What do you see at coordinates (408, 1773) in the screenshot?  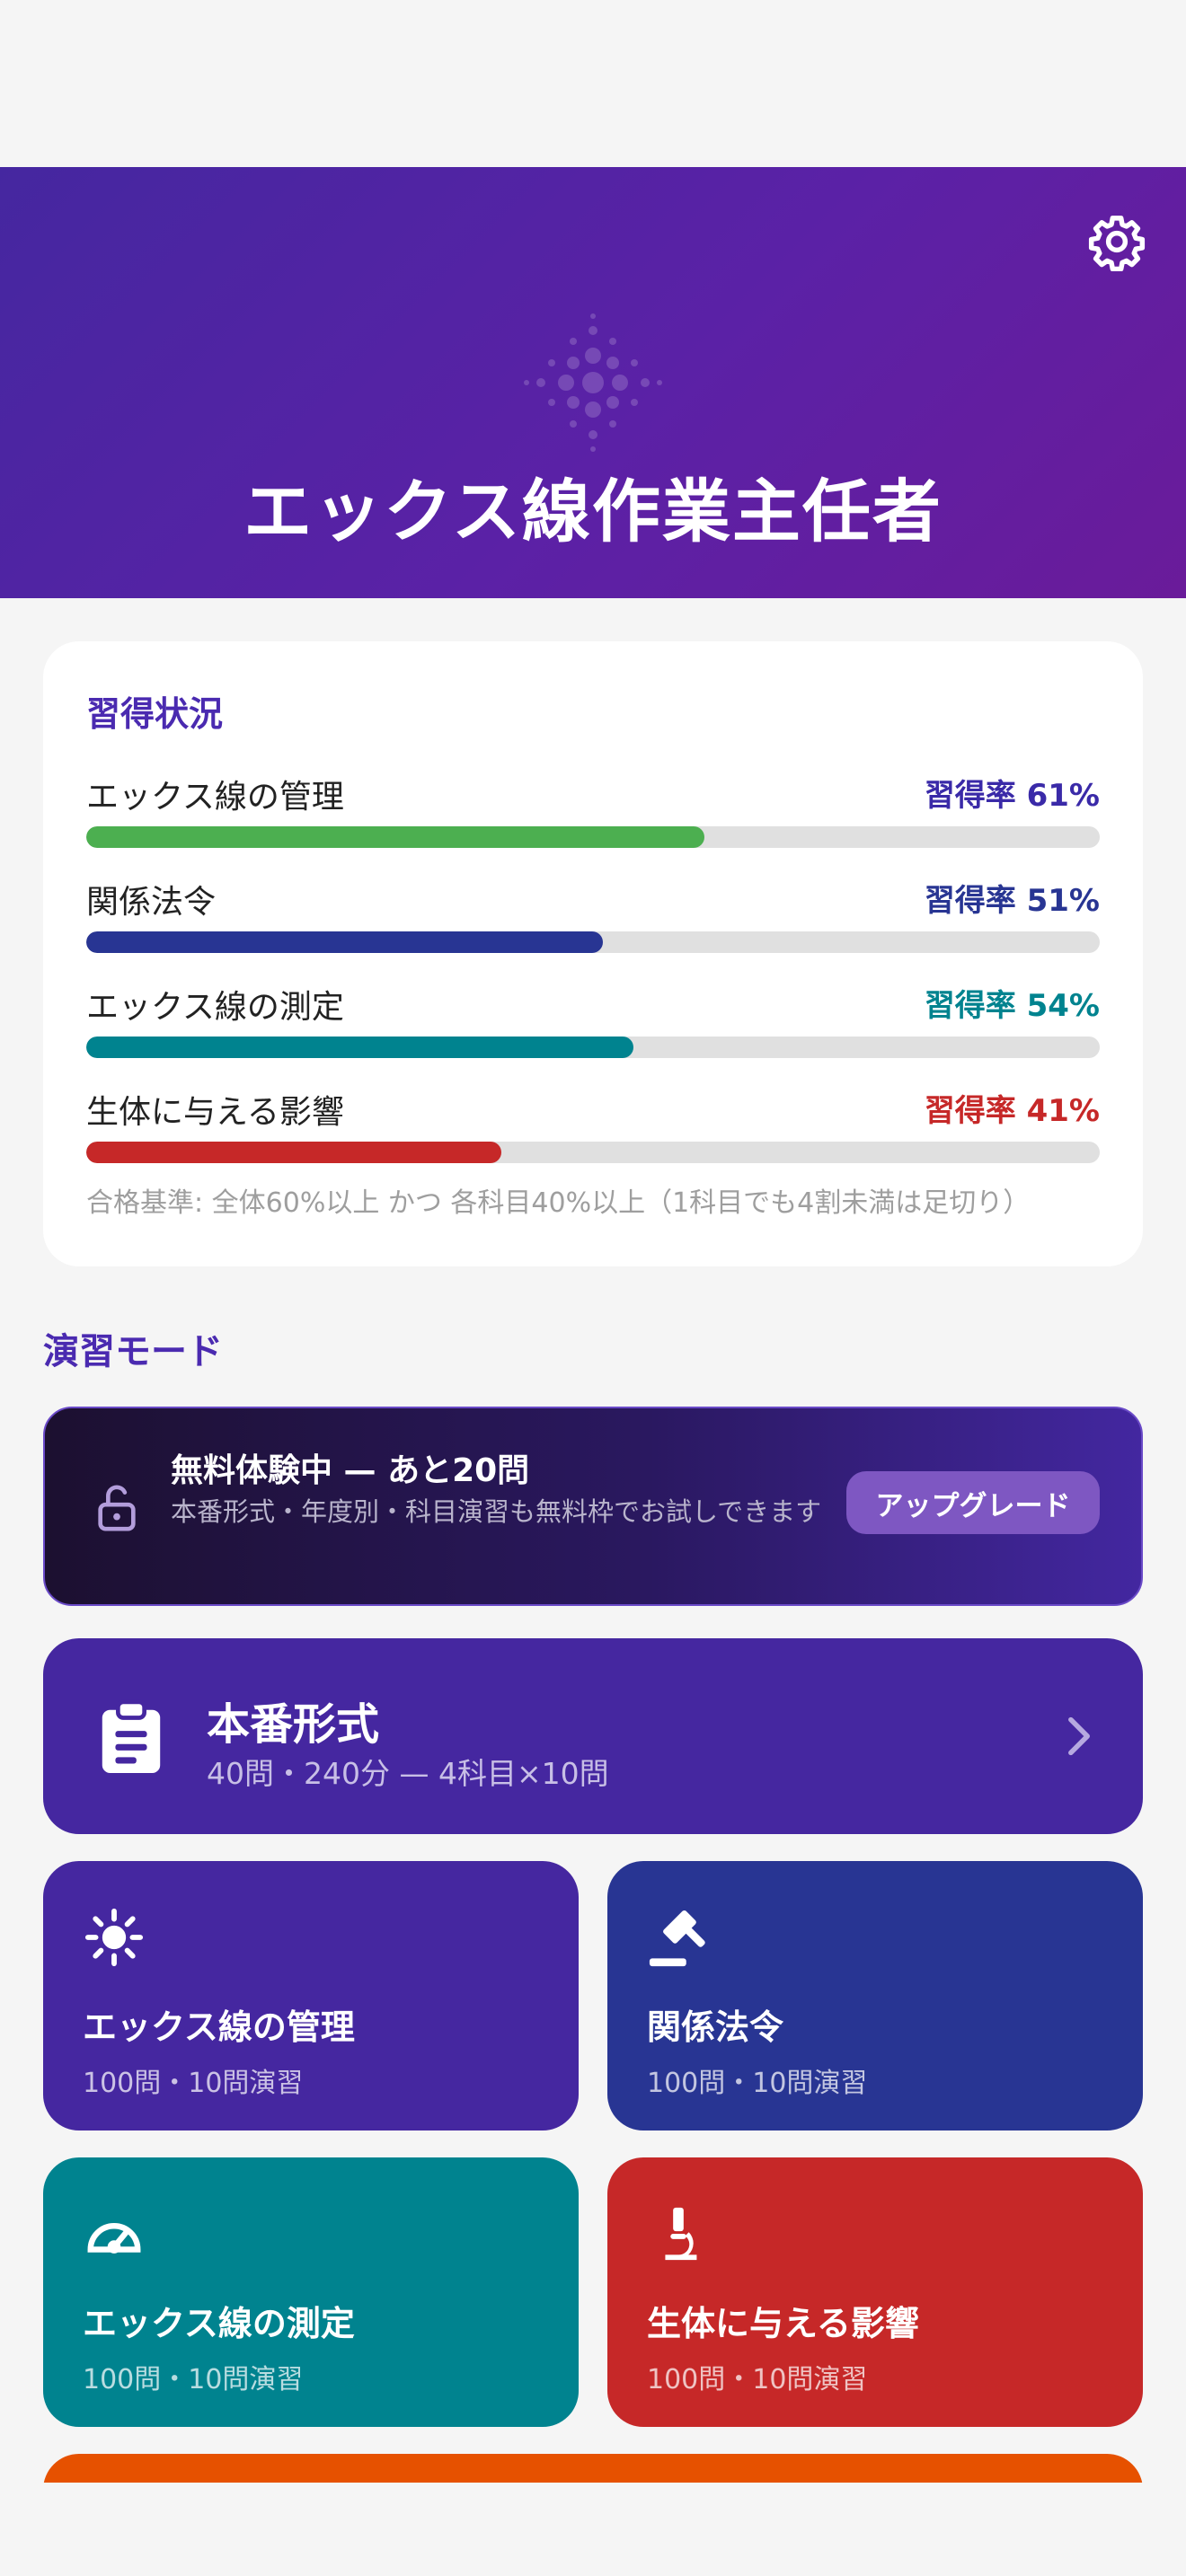 I see `exam-mode-subtitle: 40問・240分 — 4科目×10問` at bounding box center [408, 1773].